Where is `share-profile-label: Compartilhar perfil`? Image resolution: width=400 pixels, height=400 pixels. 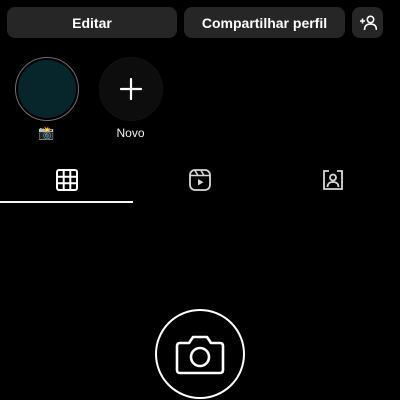 share-profile-label: Compartilhar perfil is located at coordinates (264, 22).